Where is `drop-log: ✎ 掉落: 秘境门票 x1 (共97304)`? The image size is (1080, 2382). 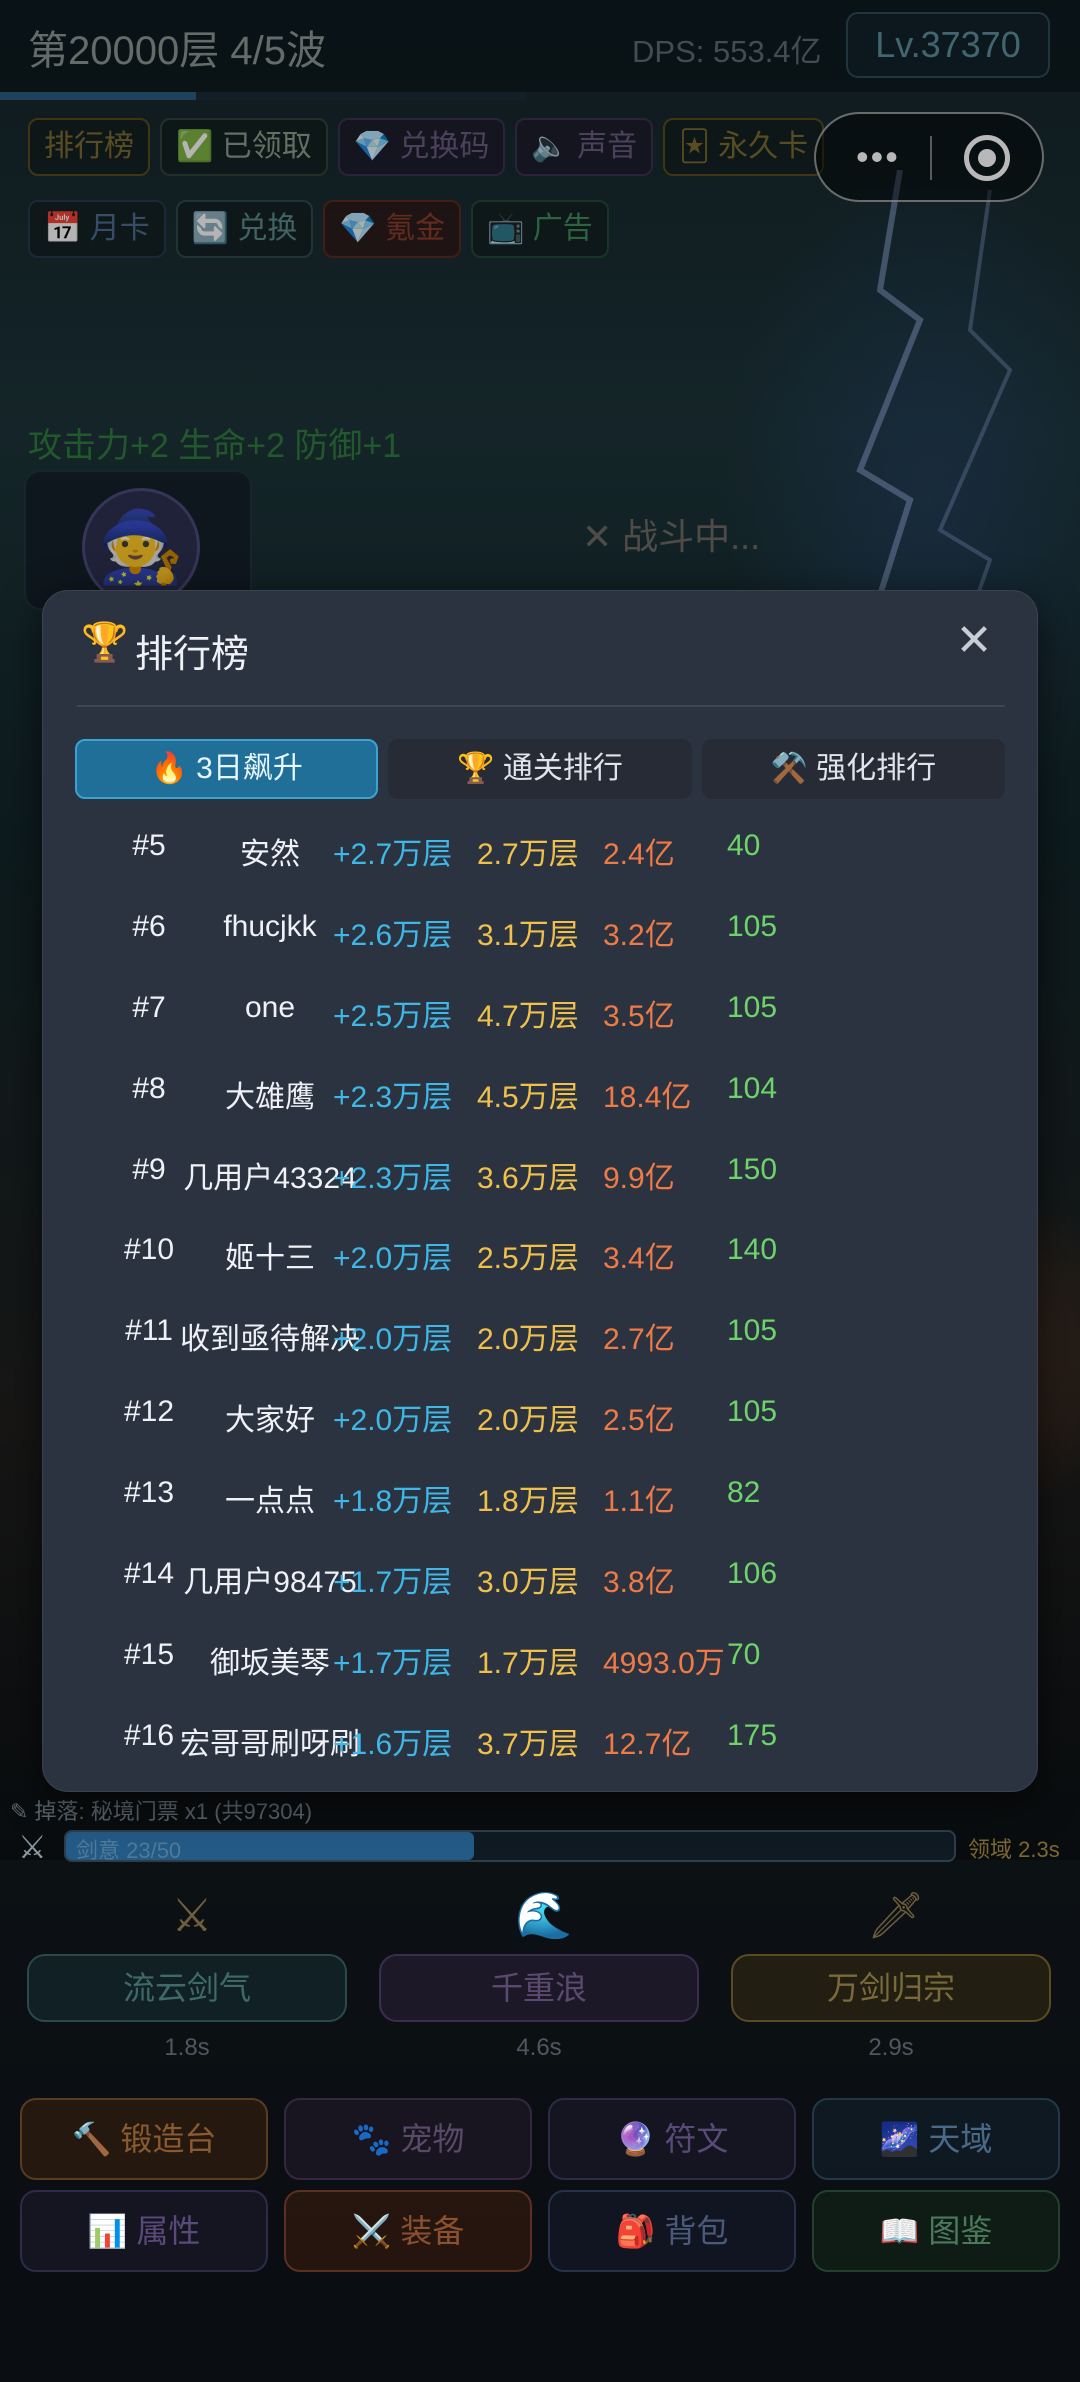 drop-log: ✎ 掉落: 秘境门票 x1 (共97304) is located at coordinates (161, 1811).